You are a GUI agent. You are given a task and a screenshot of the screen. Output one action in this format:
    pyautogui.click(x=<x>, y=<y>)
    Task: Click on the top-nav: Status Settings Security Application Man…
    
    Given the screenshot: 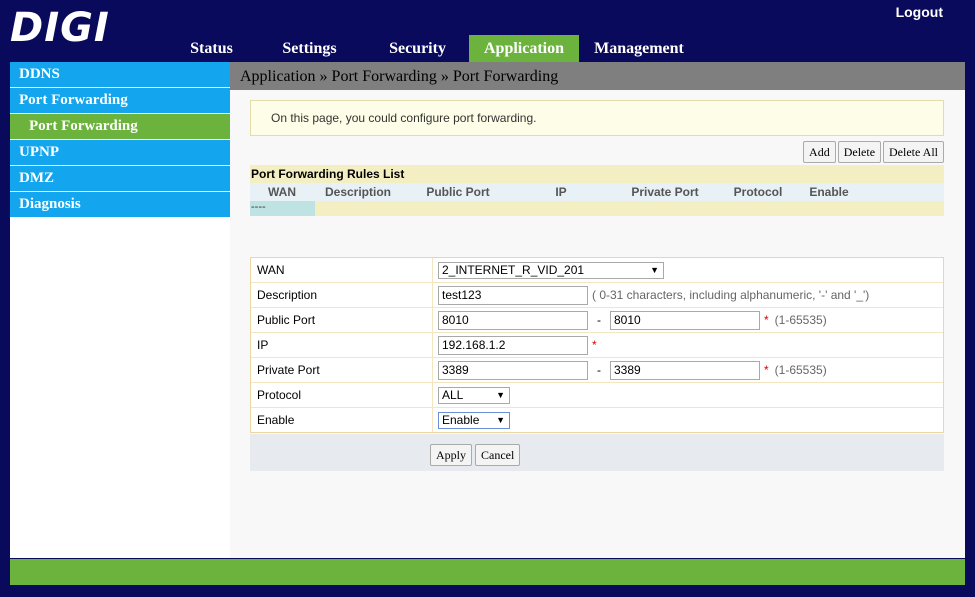 What is the action you would take?
    pyautogui.click(x=434, y=48)
    